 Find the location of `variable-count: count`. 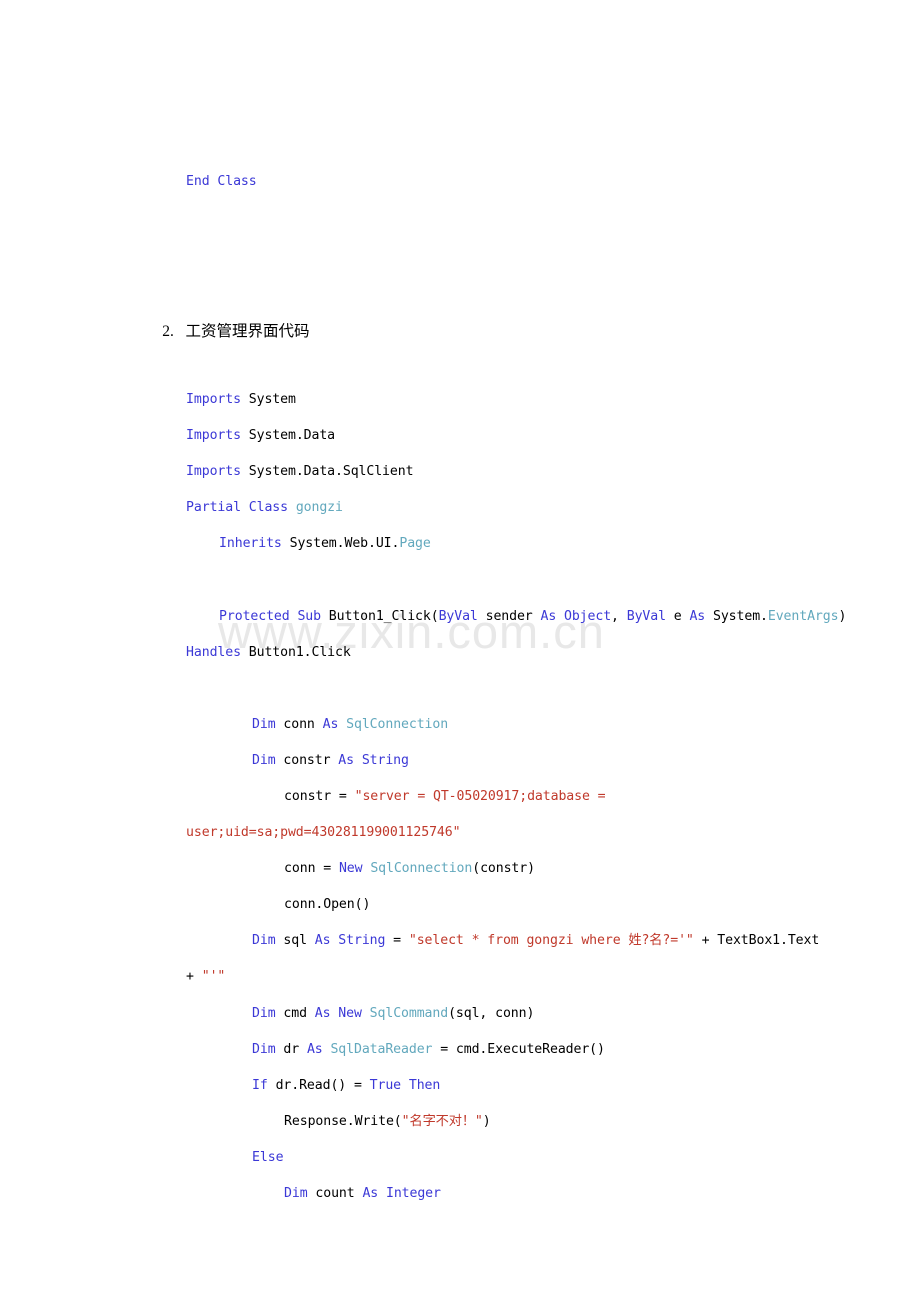

variable-count: count is located at coordinates (335, 1193).